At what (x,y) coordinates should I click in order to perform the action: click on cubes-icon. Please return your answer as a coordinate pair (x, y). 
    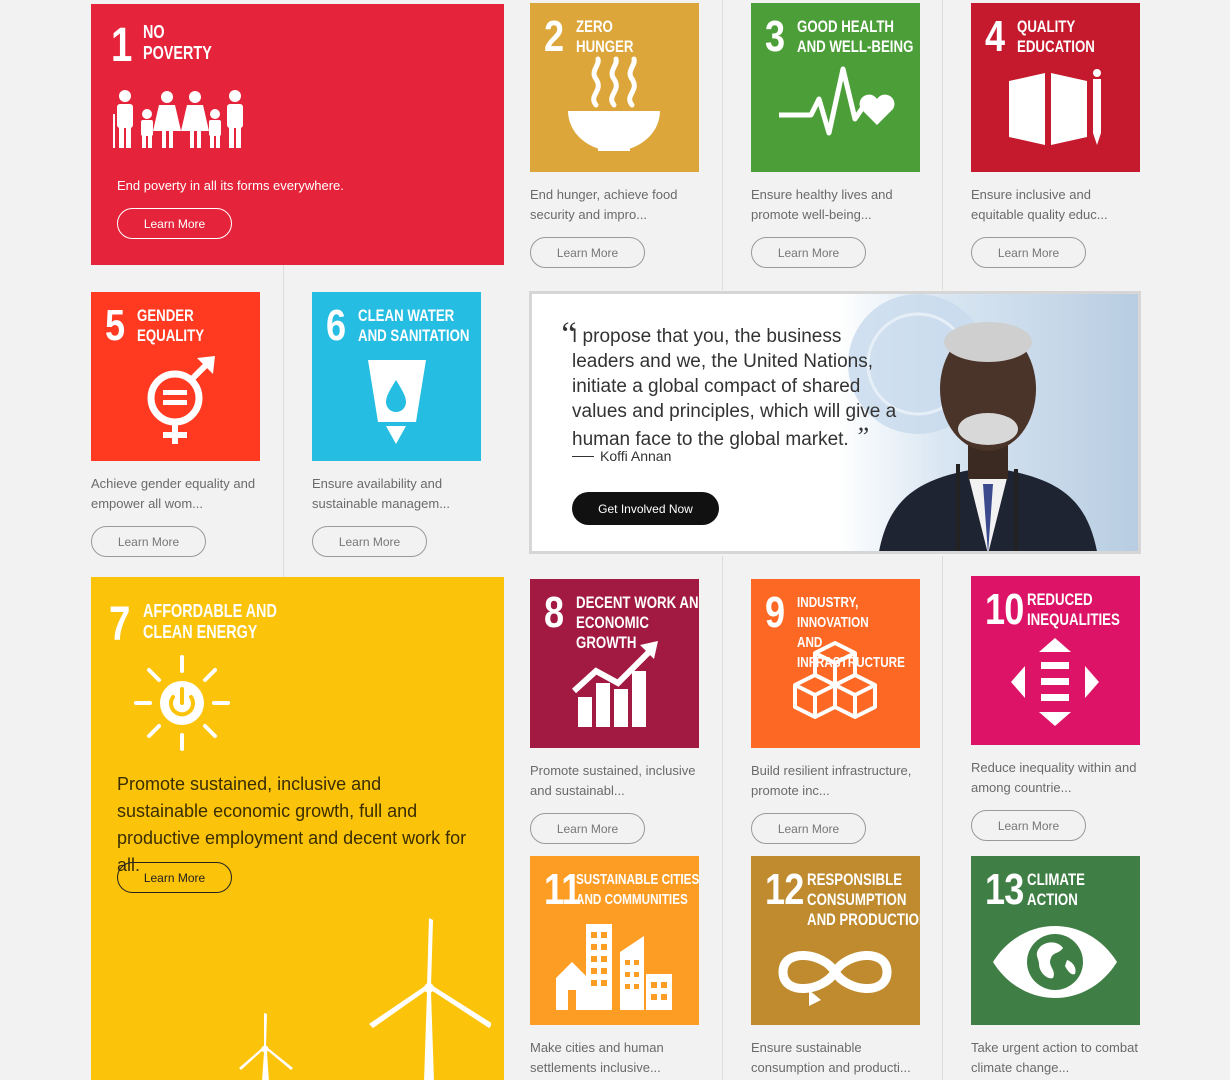
    Looking at the image, I should click on (835, 680).